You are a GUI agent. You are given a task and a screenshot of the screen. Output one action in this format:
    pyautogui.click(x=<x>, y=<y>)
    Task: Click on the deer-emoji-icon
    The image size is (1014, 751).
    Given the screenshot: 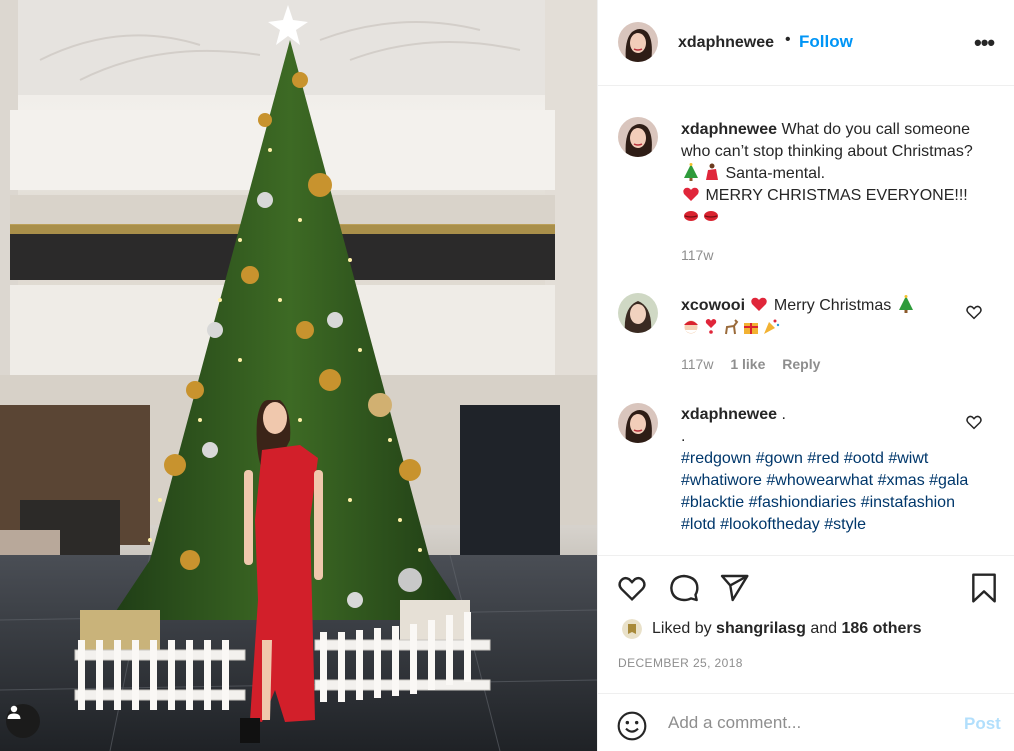 What is the action you would take?
    pyautogui.click(x=731, y=326)
    